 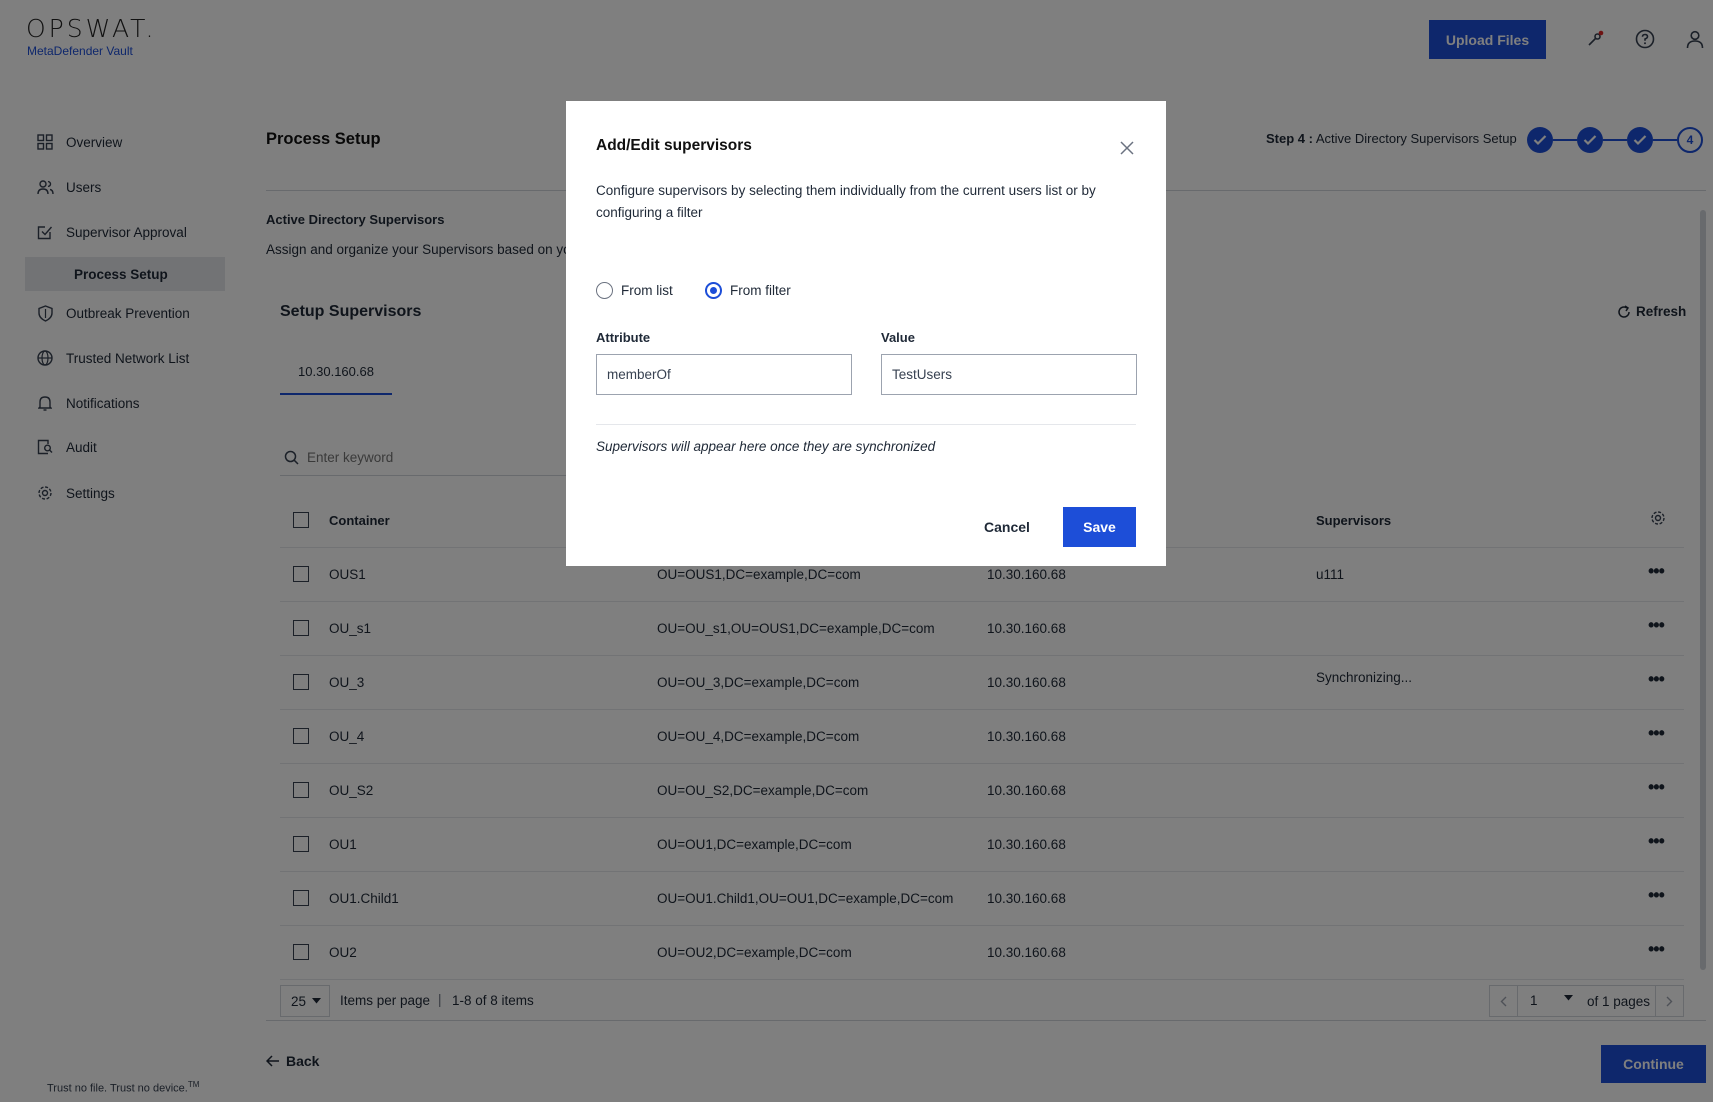 I want to click on attribute-input, so click(x=724, y=374).